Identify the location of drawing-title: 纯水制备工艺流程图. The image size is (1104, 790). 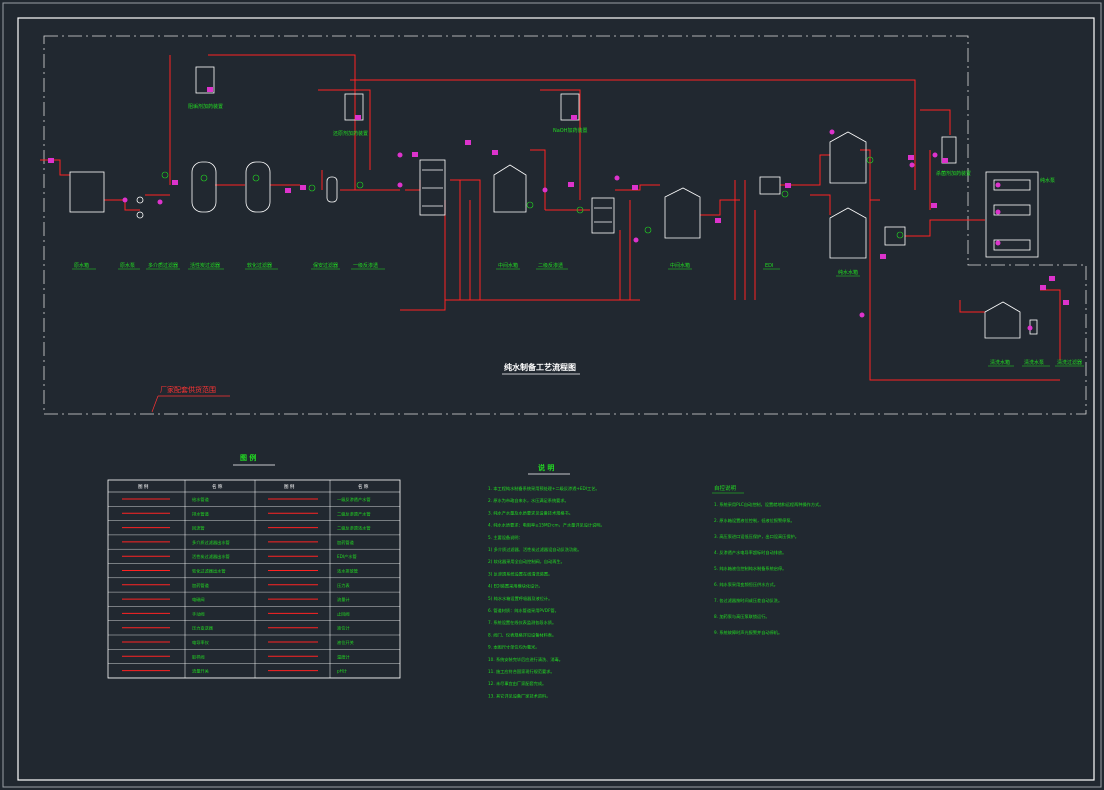
(540, 367).